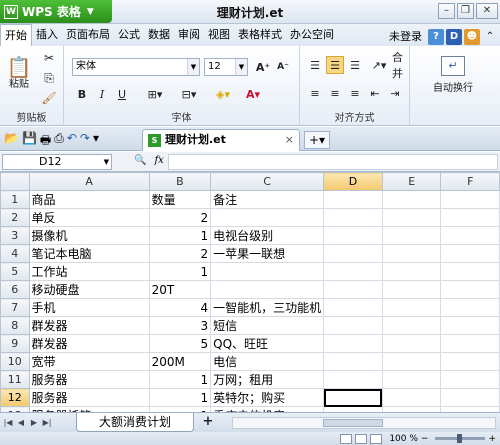 The image size is (500, 445). What do you see at coordinates (49, 58) in the screenshot?
I see `cut-button: ✂` at bounding box center [49, 58].